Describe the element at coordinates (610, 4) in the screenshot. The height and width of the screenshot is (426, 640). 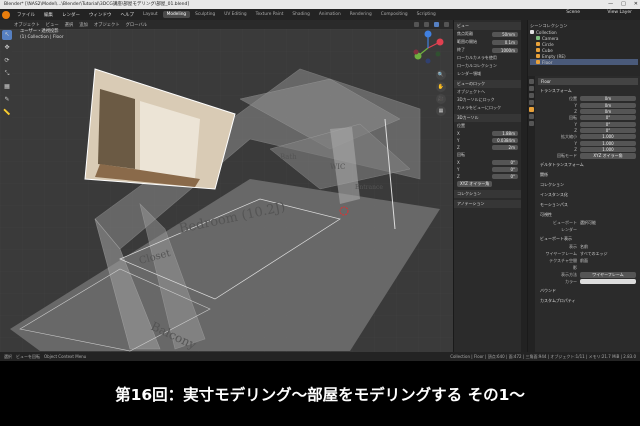
I see `minimize-button: —` at that location.